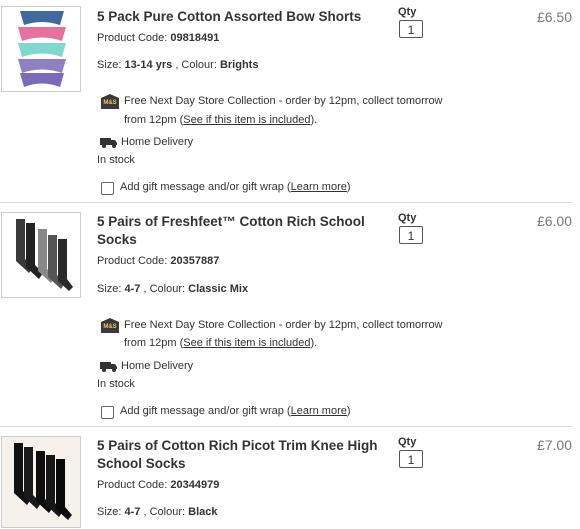 The width and height of the screenshot is (580, 529). I want to click on product-code: Product Code: 20344979, so click(158, 485).